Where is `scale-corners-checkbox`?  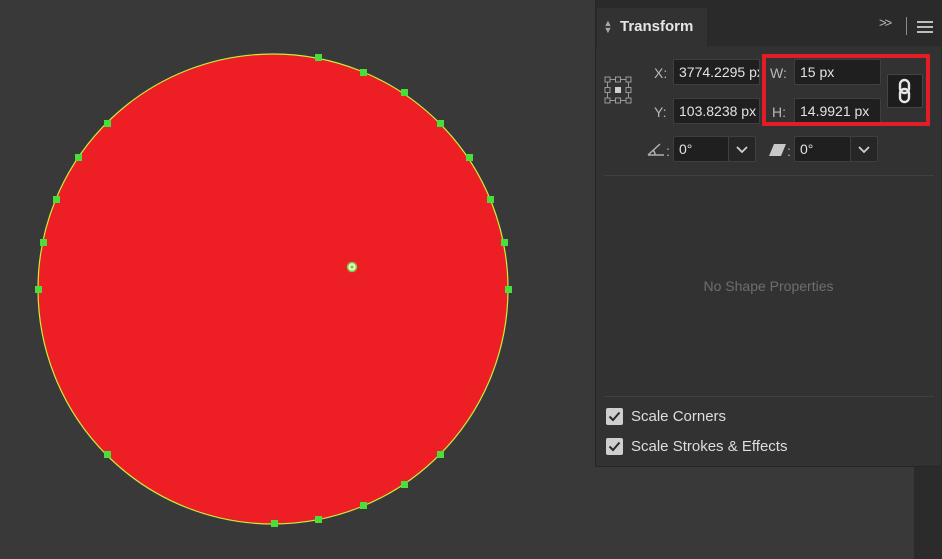
scale-corners-checkbox is located at coordinates (614, 416).